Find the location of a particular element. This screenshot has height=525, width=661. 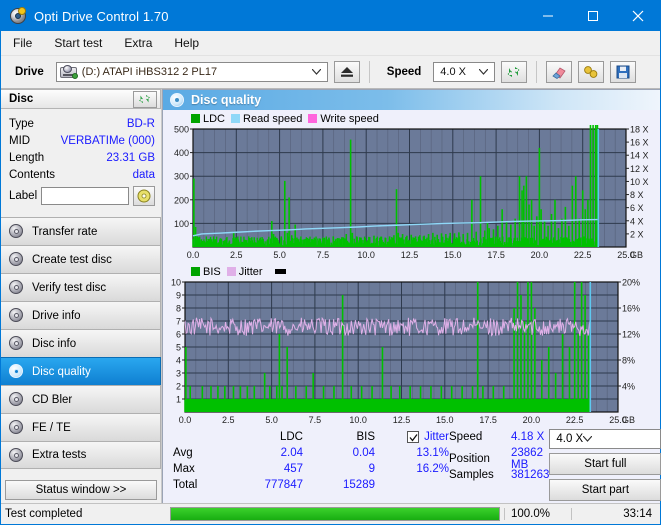

maximize-button is located at coordinates (592, 16).